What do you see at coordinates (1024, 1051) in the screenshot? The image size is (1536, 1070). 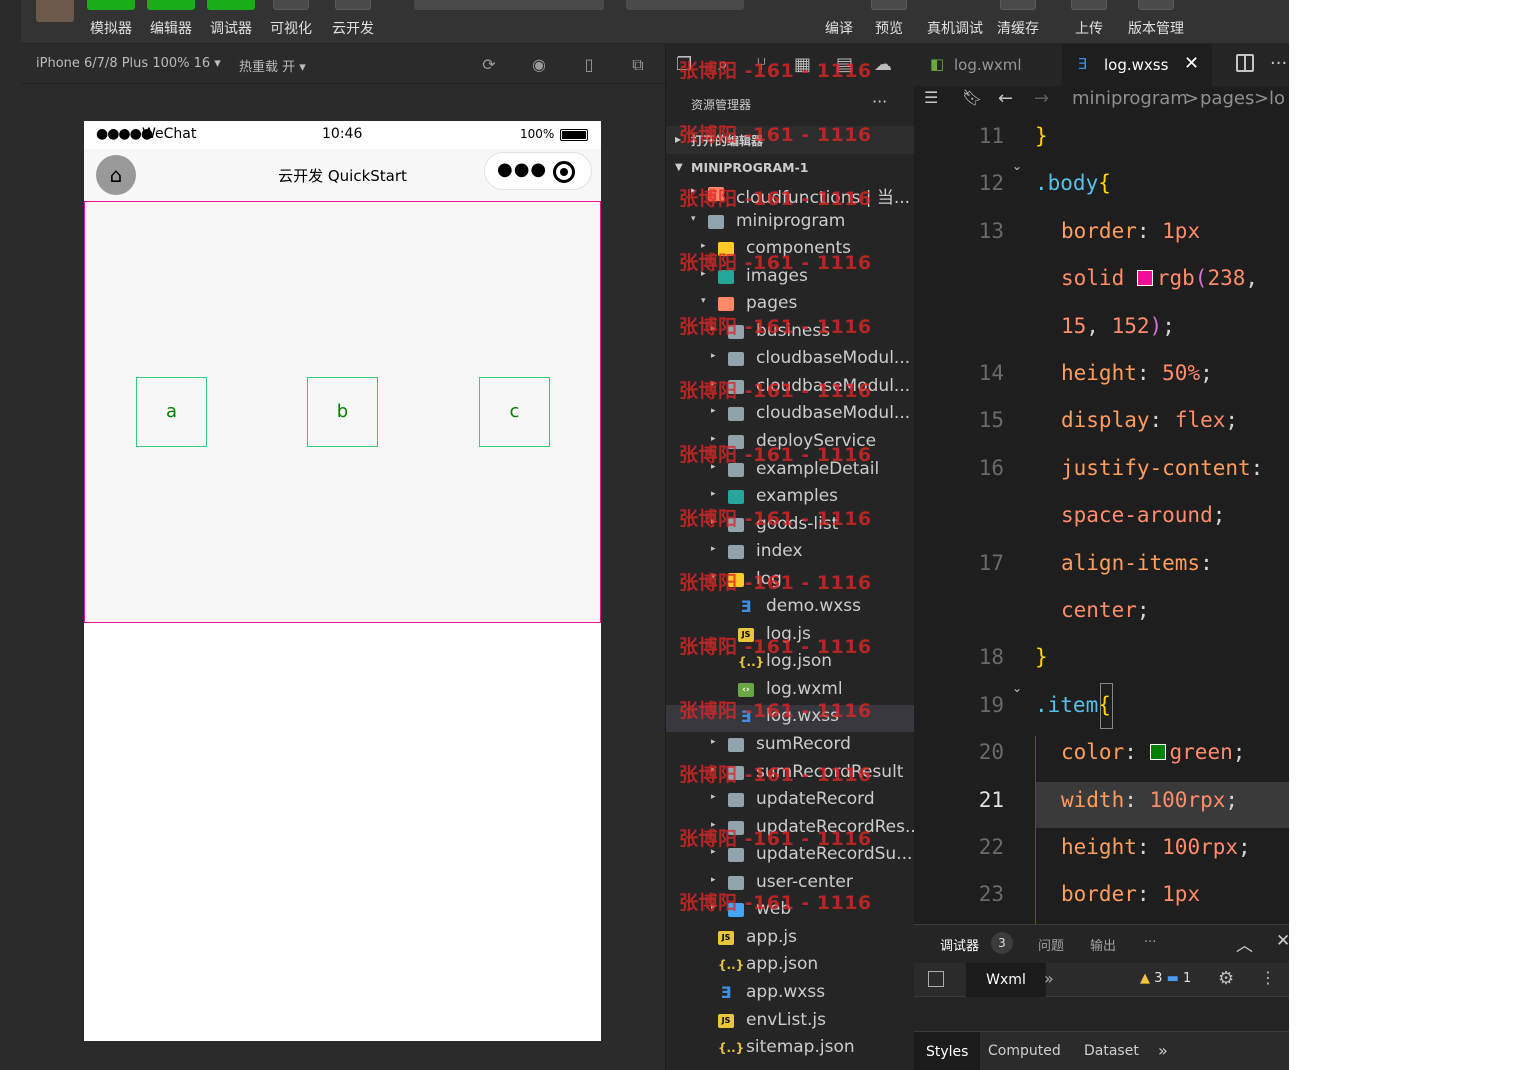 I see `tab-computed: Computed` at bounding box center [1024, 1051].